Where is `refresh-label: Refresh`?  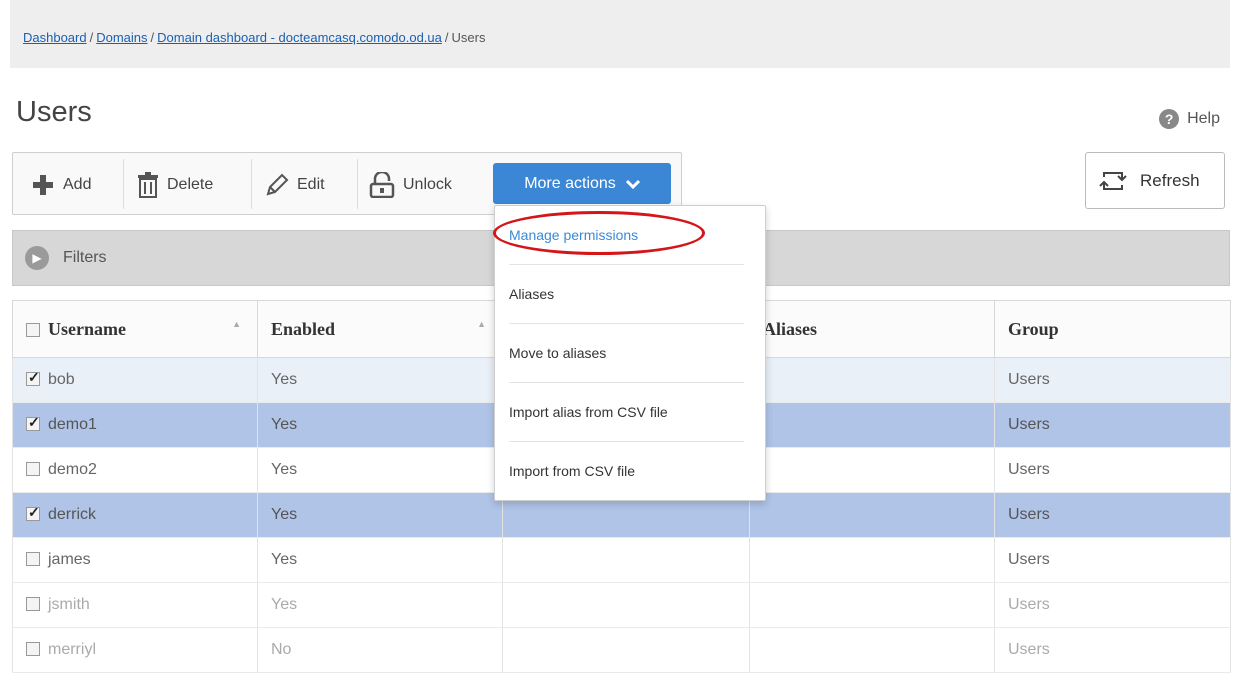
refresh-label: Refresh is located at coordinates (1170, 180).